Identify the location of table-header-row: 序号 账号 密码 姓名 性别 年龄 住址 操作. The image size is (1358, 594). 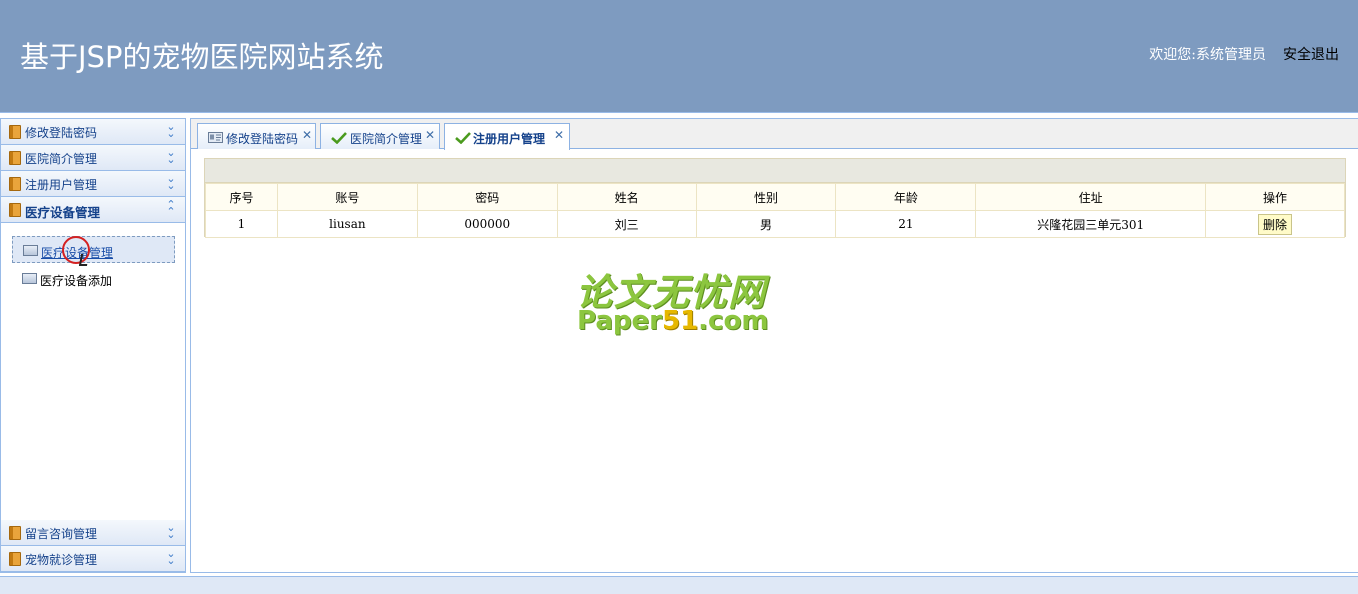
(775, 197).